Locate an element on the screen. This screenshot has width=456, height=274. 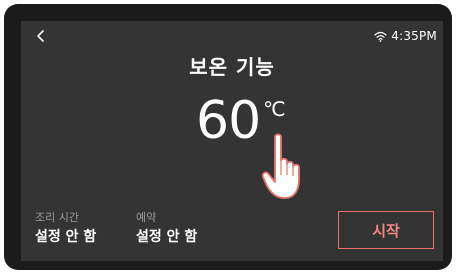
cook-time-setting: 조리 시간 설정 안 함 is located at coordinates (65, 229).